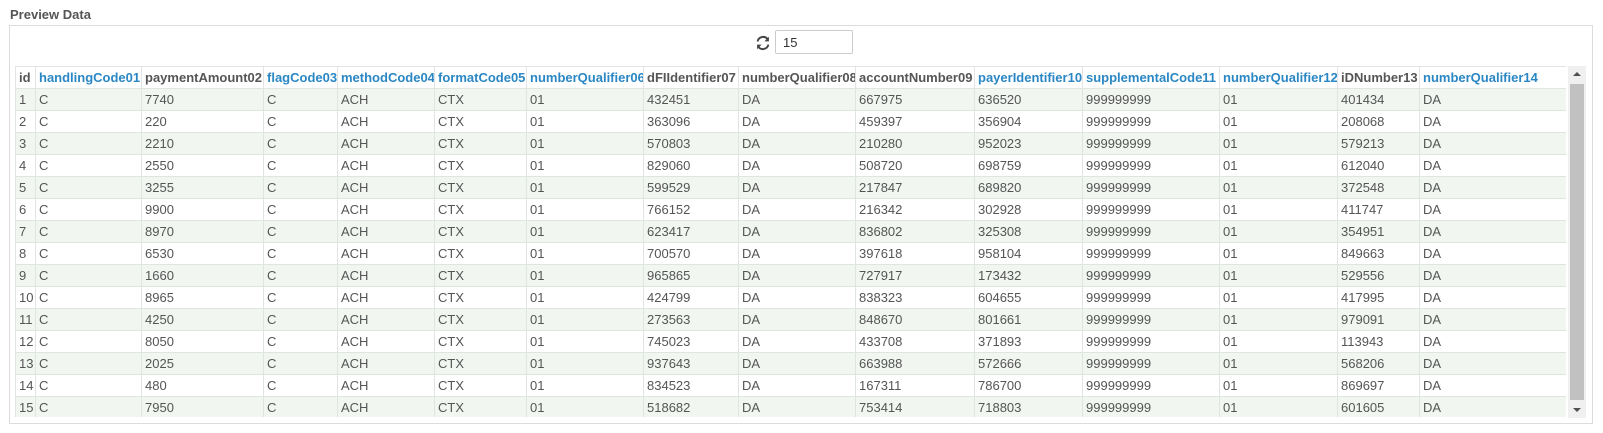 Image resolution: width=1603 pixels, height=433 pixels. I want to click on table-cell: 217847, so click(915, 187).